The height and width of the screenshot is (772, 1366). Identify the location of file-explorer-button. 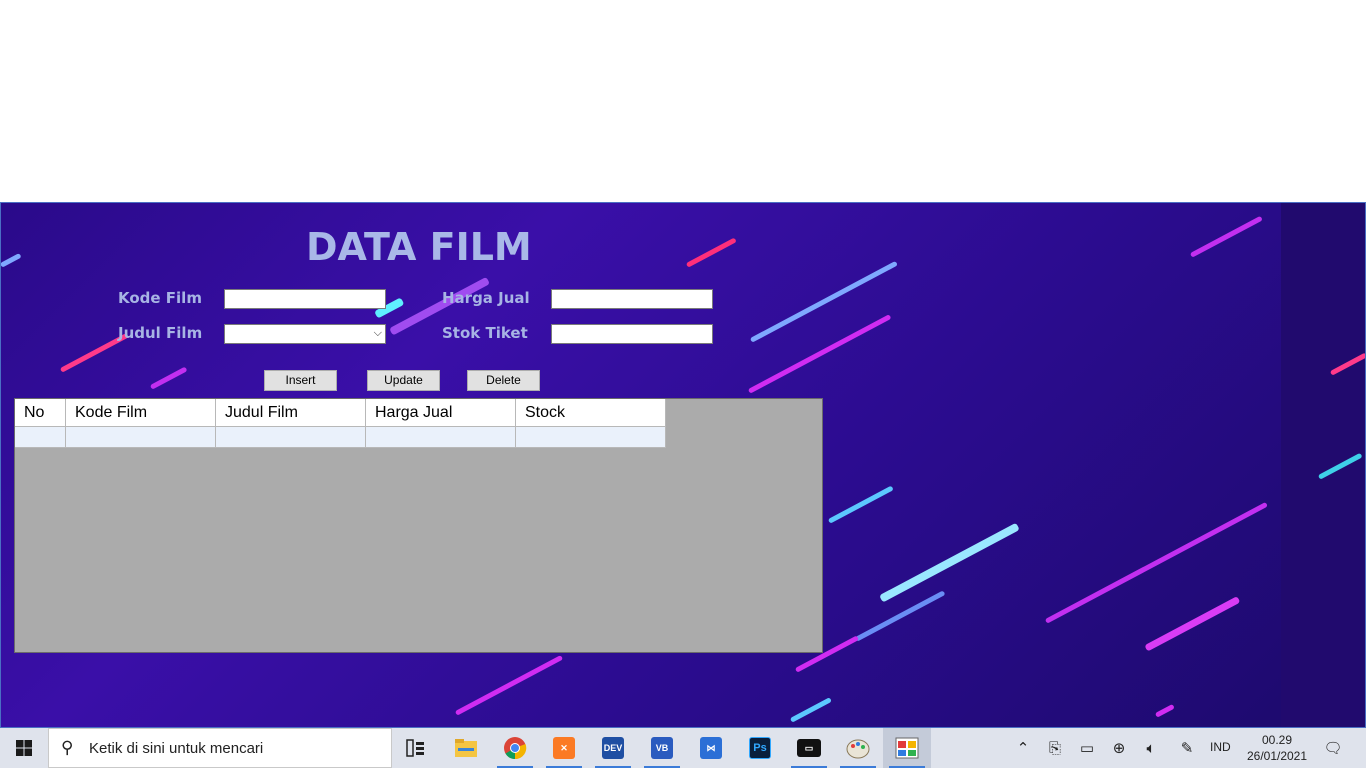
(466, 748).